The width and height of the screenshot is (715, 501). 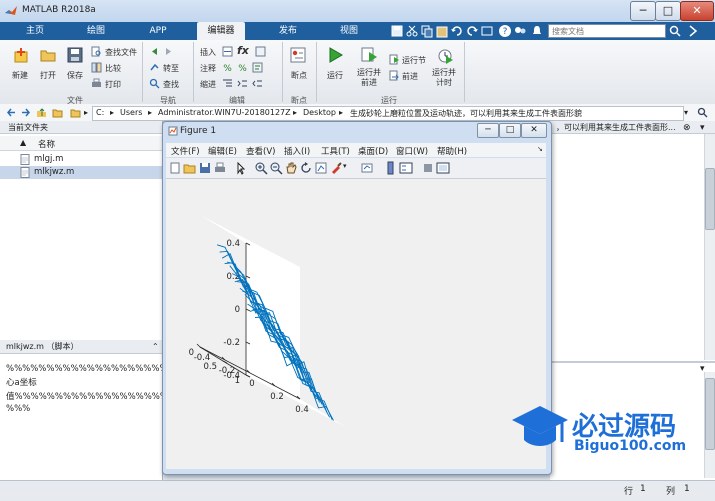 I want to click on figure-maximize-button: □, so click(x=510, y=130).